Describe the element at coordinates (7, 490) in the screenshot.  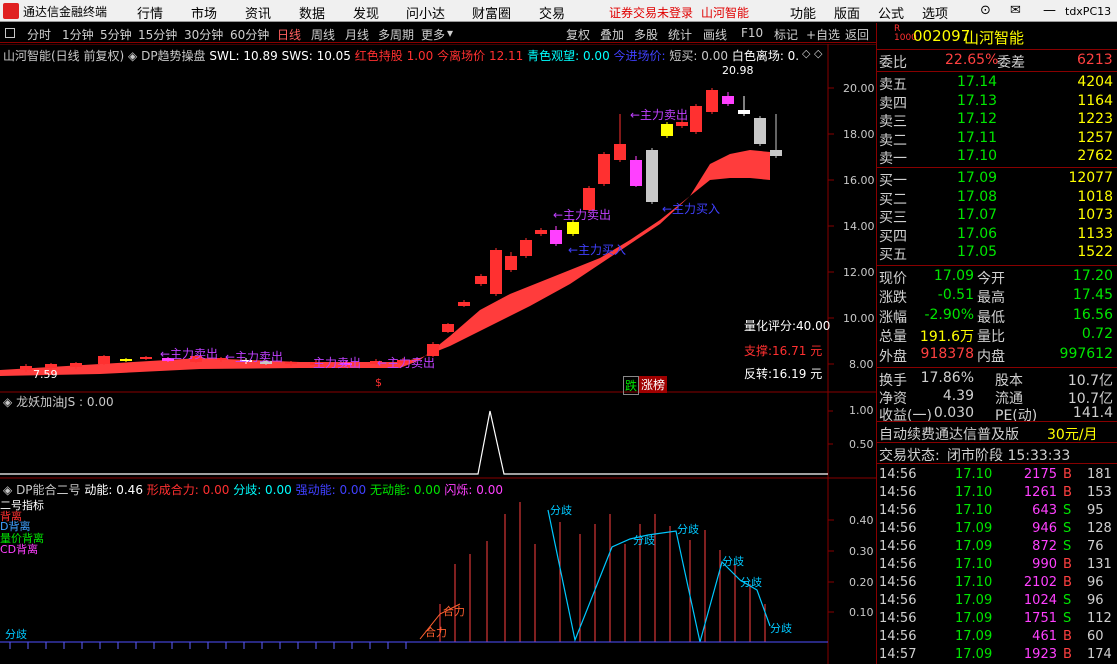
I see `bottom-indicator-icon: ◈` at that location.